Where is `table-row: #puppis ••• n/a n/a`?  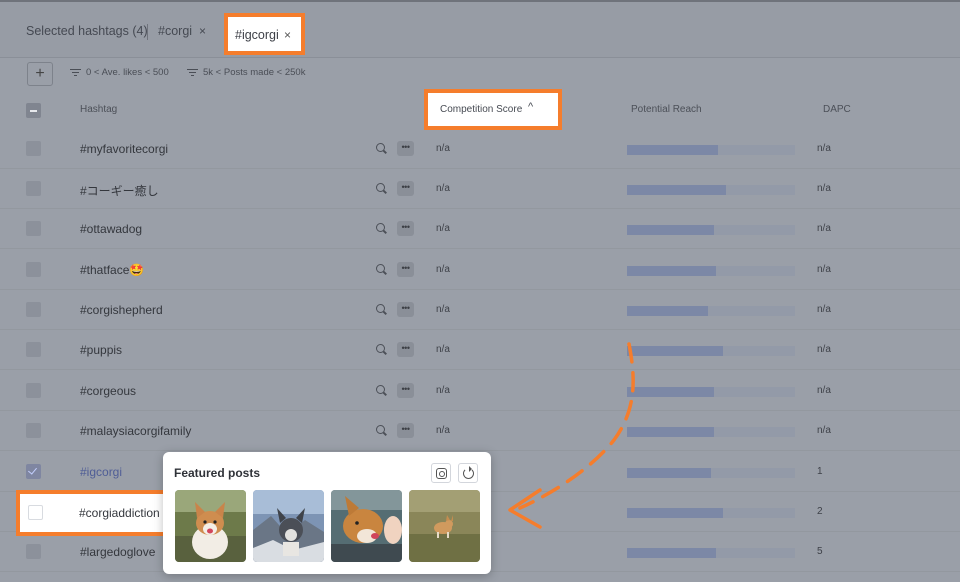
table-row: #puppis ••• n/a n/a is located at coordinates (480, 350).